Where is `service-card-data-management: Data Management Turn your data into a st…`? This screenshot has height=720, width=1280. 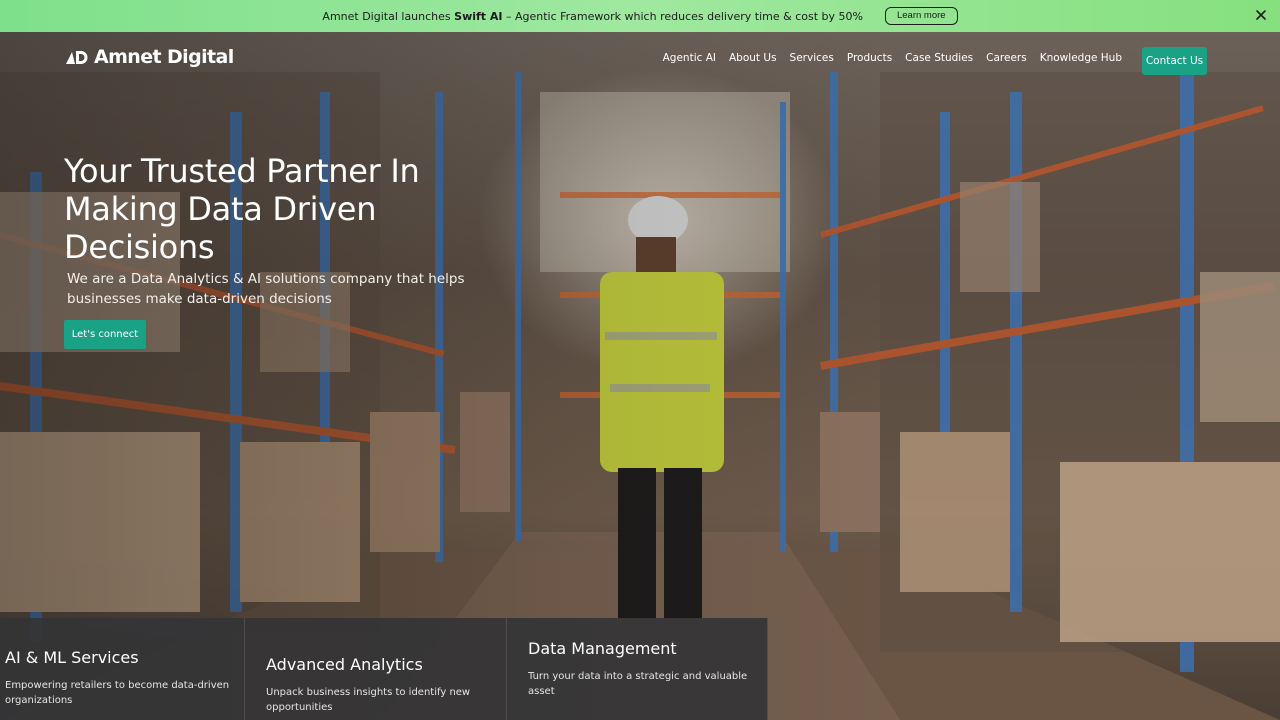 service-card-data-management: Data Management Turn your data into a st… is located at coordinates (637, 669).